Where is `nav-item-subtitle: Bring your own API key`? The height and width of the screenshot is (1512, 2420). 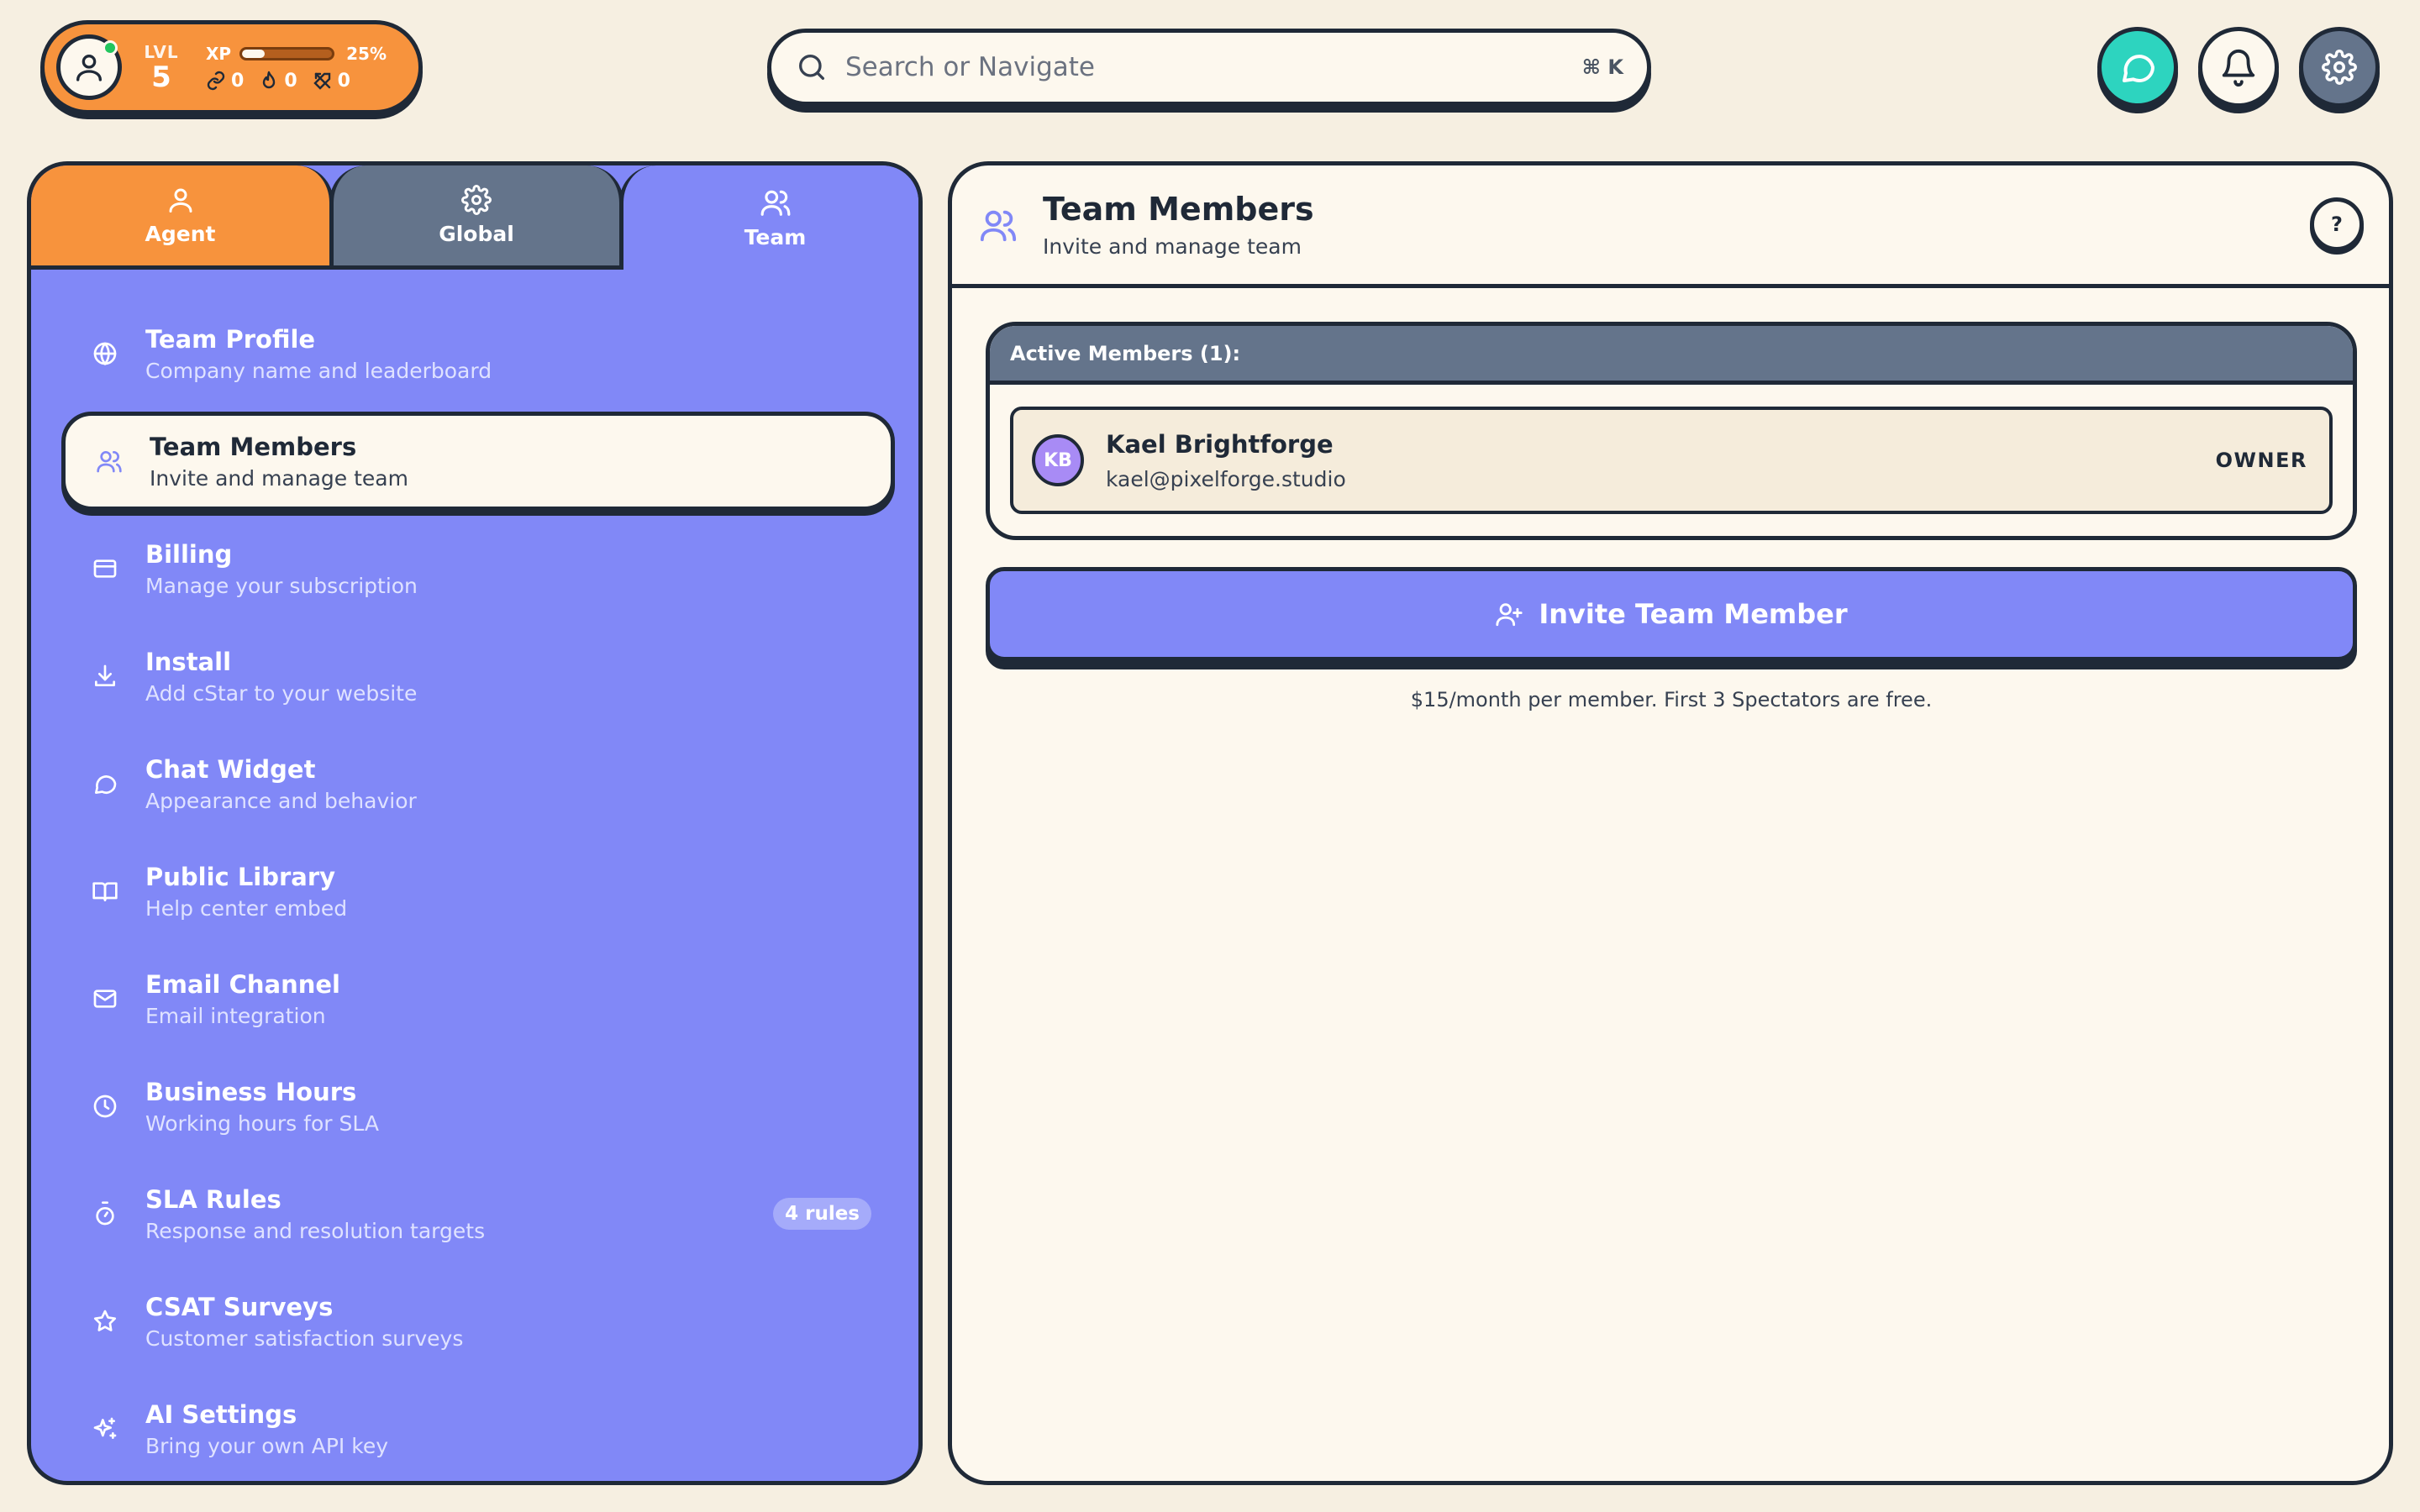 nav-item-subtitle: Bring your own API key is located at coordinates (266, 1445).